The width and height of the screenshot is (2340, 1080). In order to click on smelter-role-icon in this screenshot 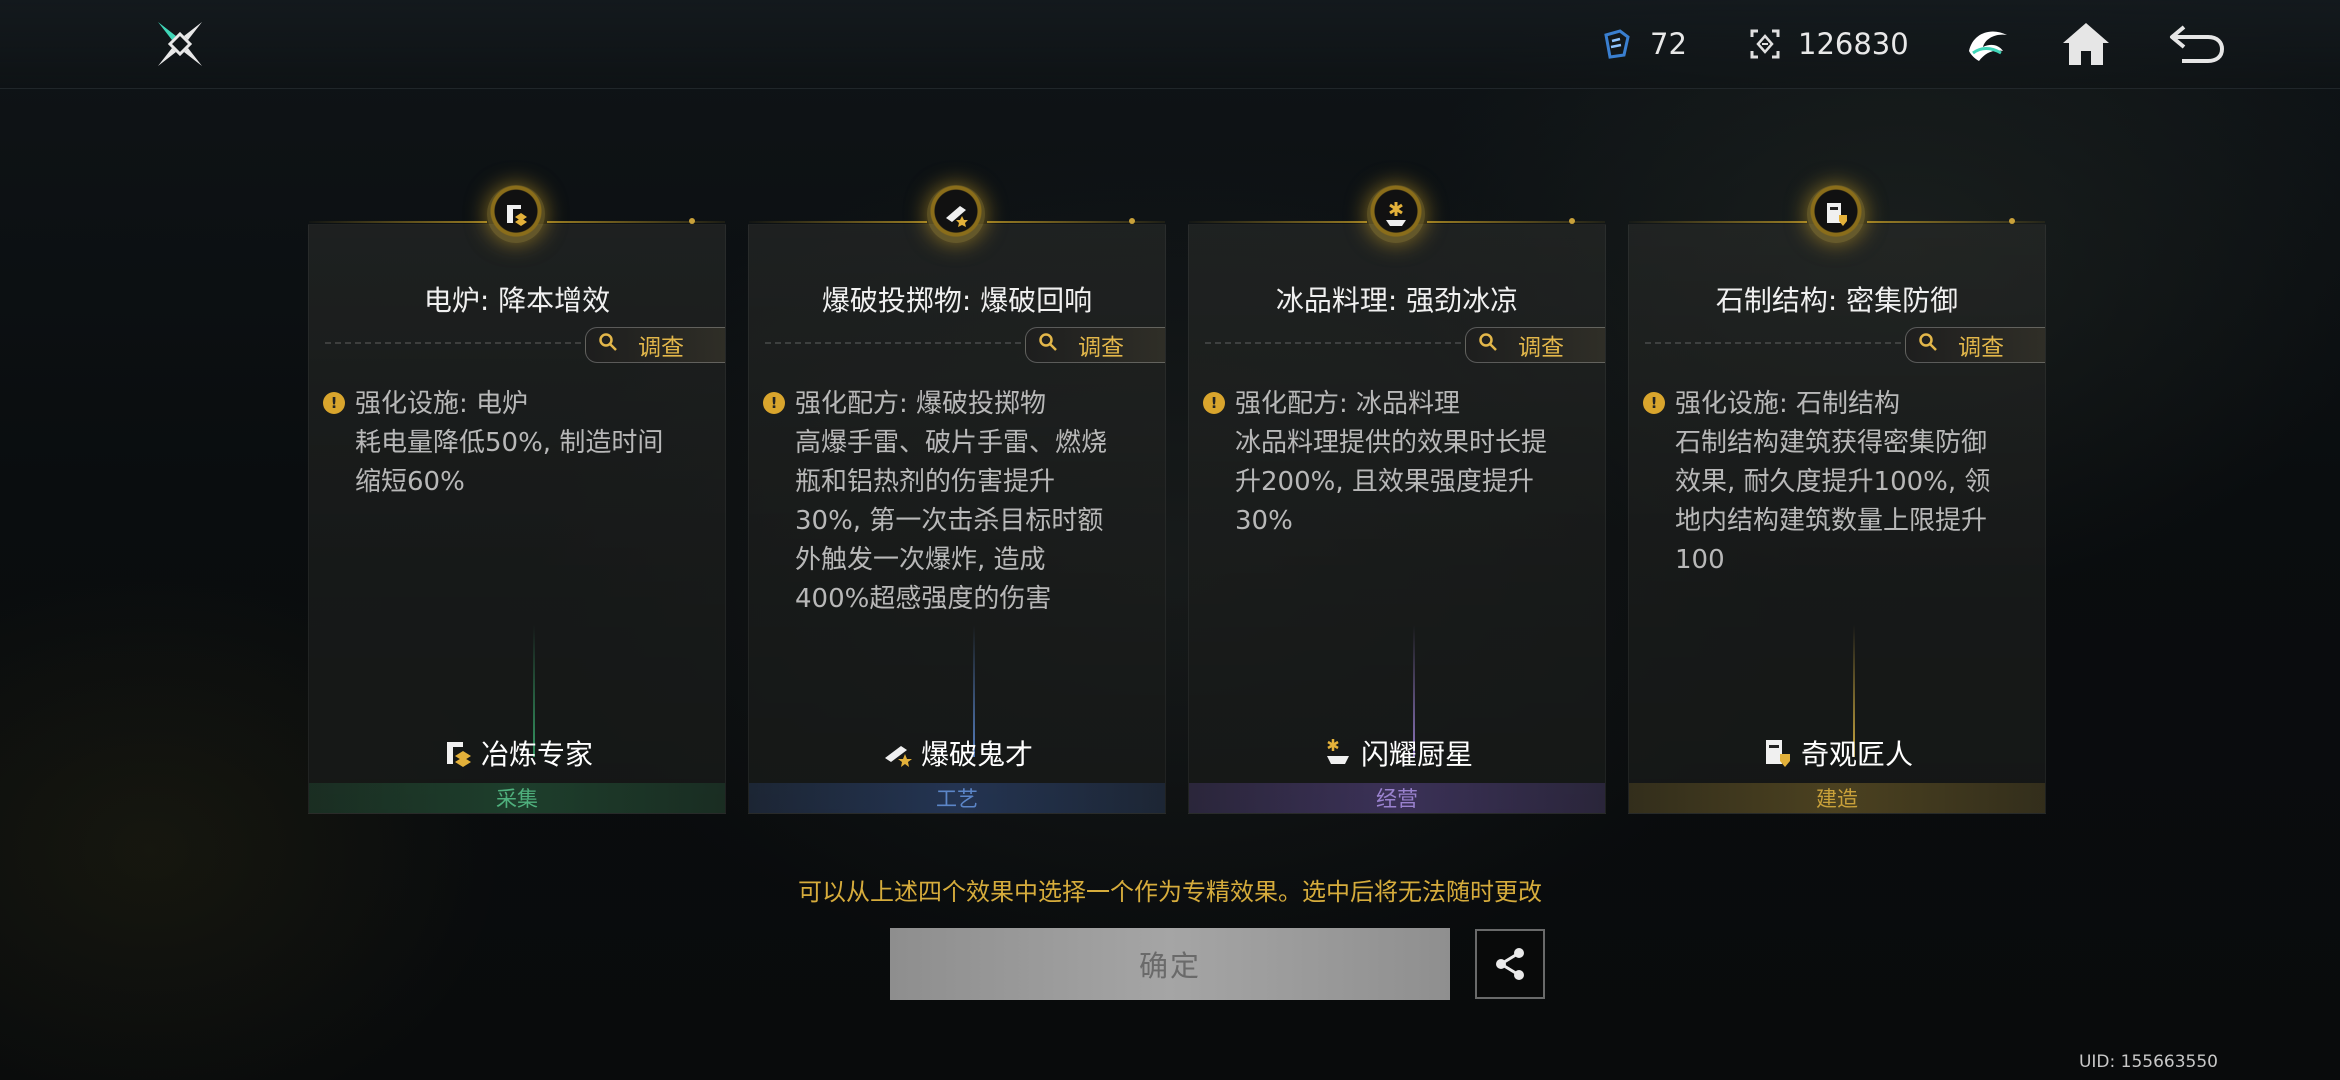, I will do `click(458, 754)`.